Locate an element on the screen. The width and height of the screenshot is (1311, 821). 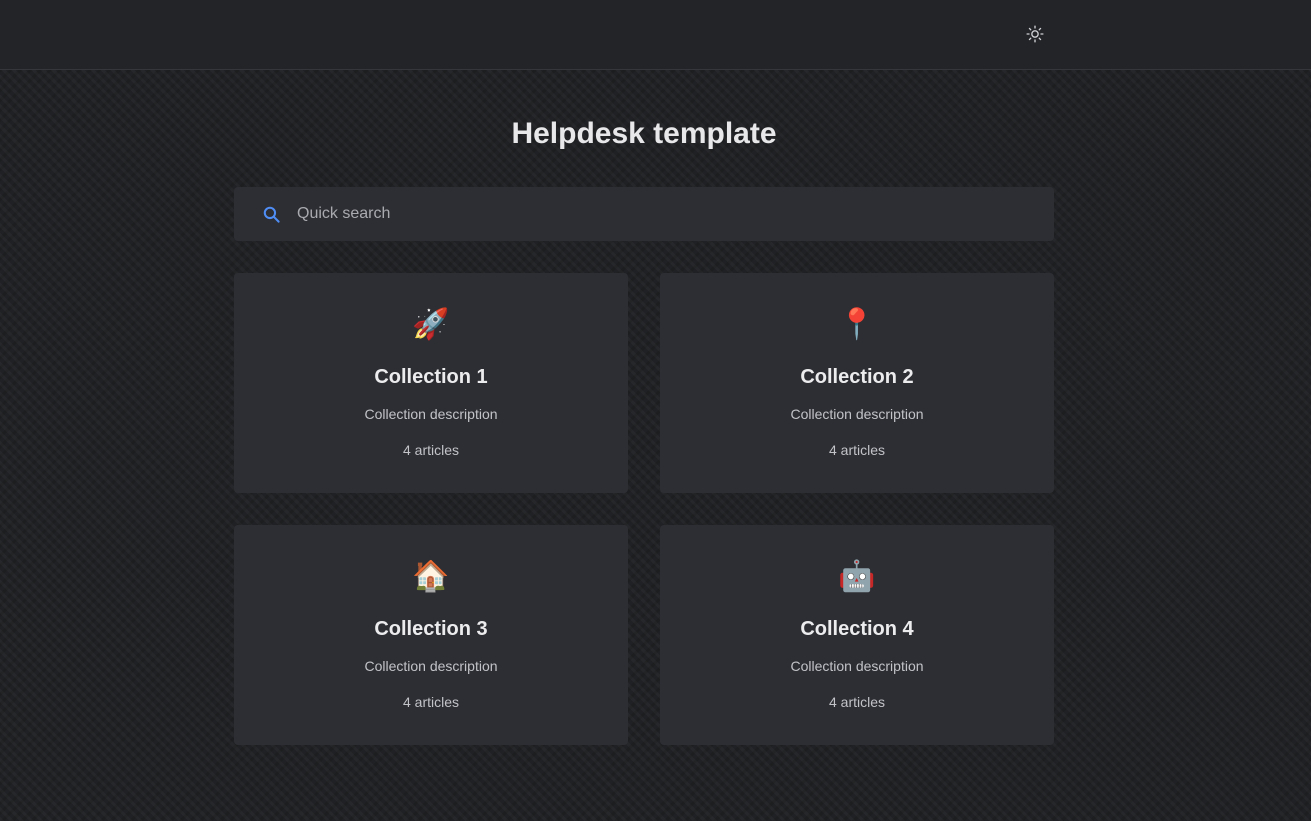
theme-toggle-button is located at coordinates (1035, 34).